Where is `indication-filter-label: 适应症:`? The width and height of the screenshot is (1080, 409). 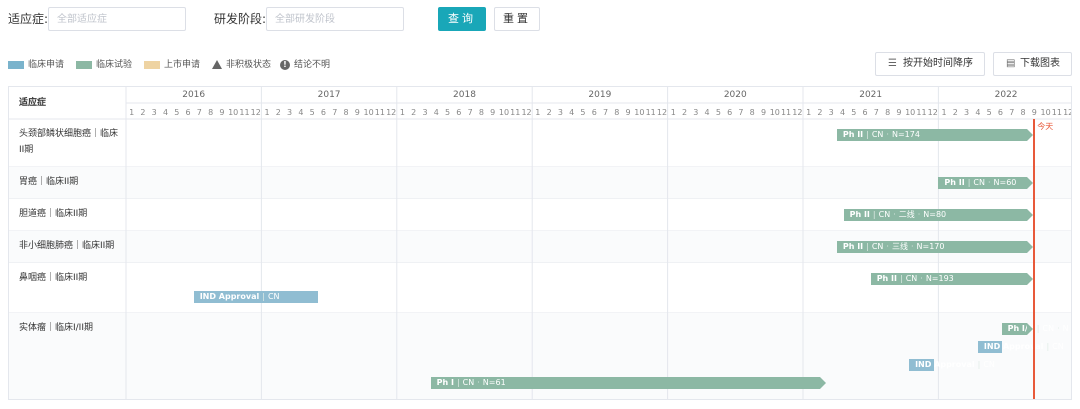 indication-filter-label: 适应症: is located at coordinates (28, 19).